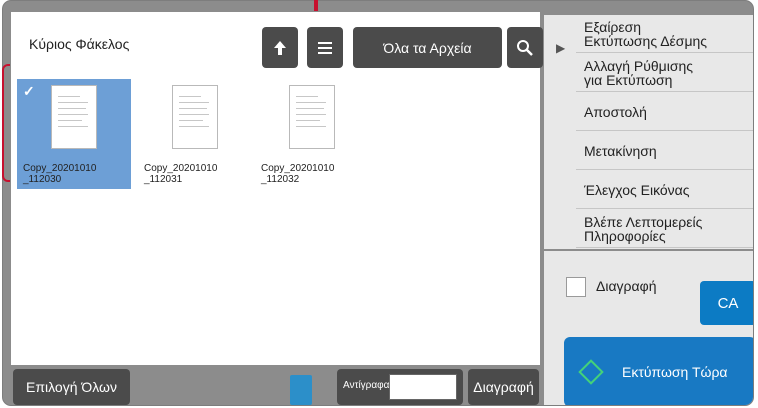  I want to click on file-name: Copy_20201010 _112032, so click(298, 174).